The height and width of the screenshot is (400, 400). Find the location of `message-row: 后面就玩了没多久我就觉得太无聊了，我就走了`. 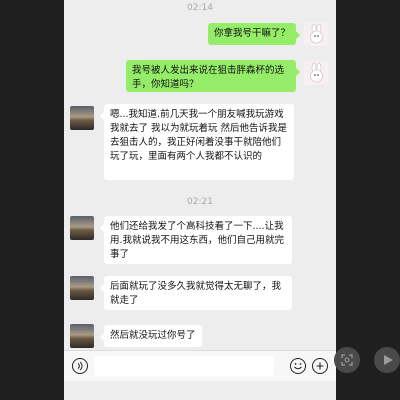

message-row: 后面就玩了没多久我就觉得太无聊了，我就走了 is located at coordinates (200, 294).